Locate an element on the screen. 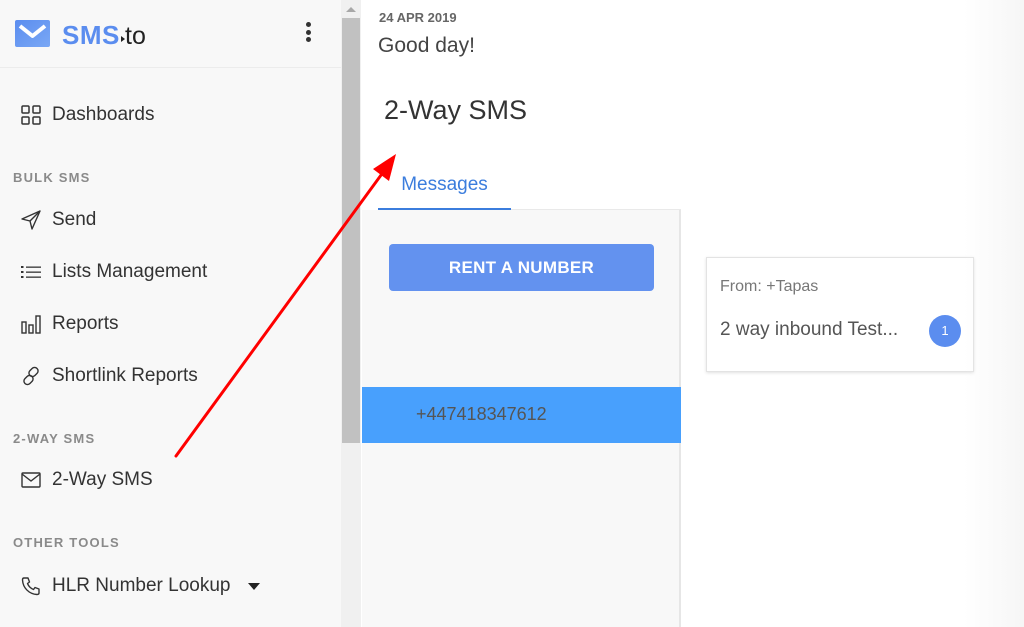 The image size is (1024, 627). section-bulk-sms: BULK SMS is located at coordinates (52, 177).